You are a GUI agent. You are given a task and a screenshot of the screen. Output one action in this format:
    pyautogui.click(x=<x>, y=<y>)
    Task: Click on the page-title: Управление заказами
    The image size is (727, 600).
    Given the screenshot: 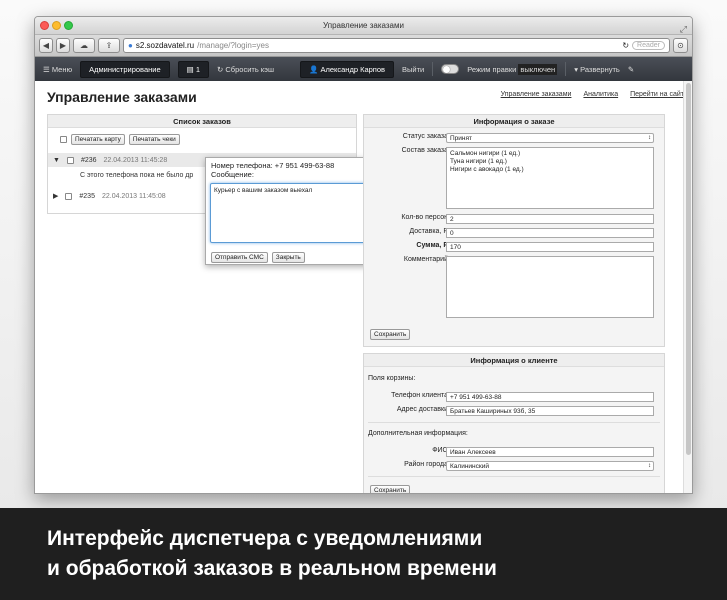 What is the action you would take?
    pyautogui.click(x=122, y=97)
    